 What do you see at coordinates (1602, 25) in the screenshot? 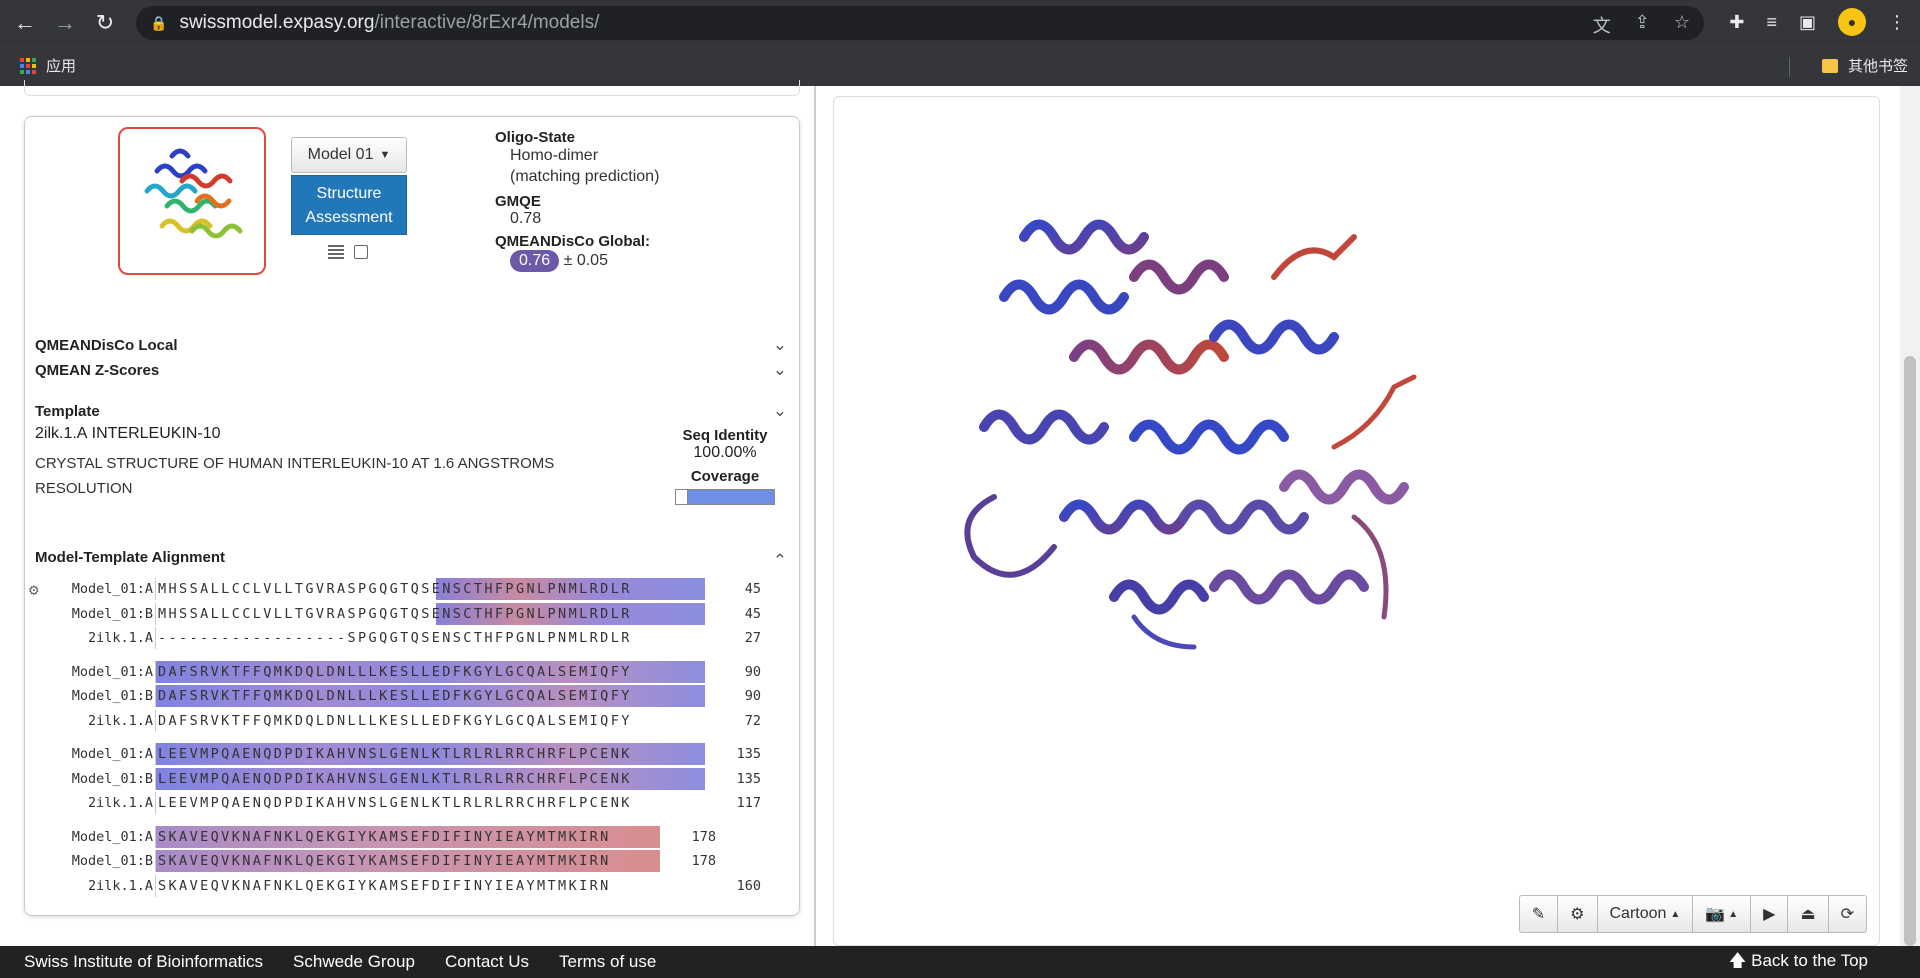
I see `translate-icon: 文` at bounding box center [1602, 25].